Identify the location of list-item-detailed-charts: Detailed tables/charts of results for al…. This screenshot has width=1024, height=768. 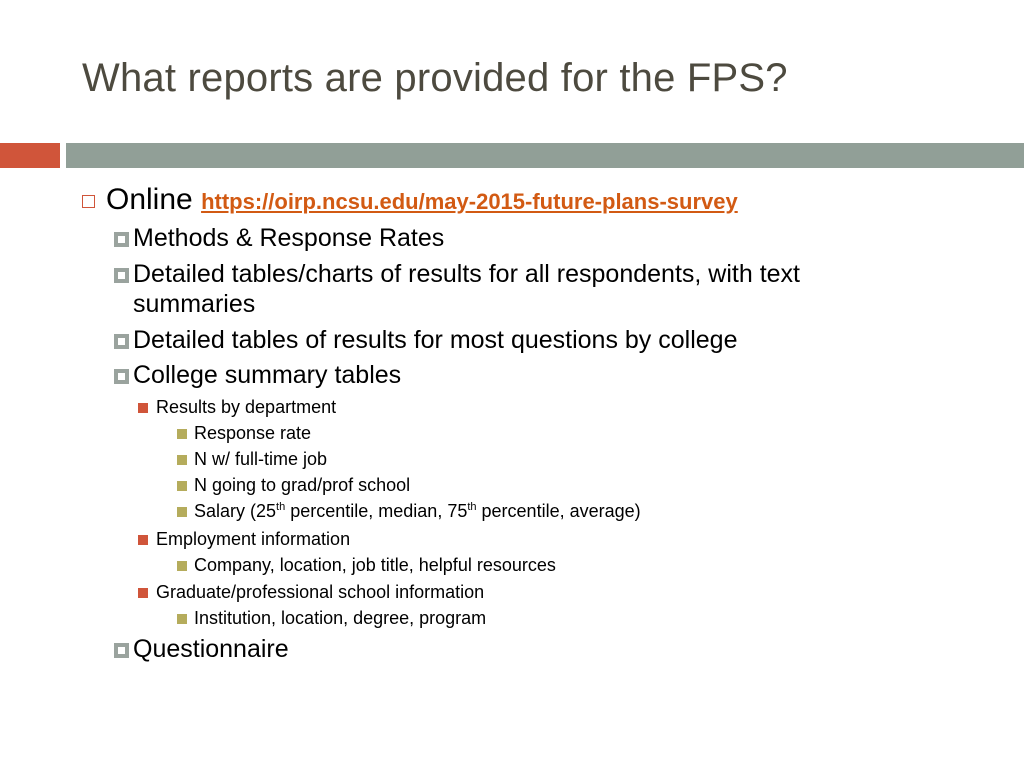
(466, 274).